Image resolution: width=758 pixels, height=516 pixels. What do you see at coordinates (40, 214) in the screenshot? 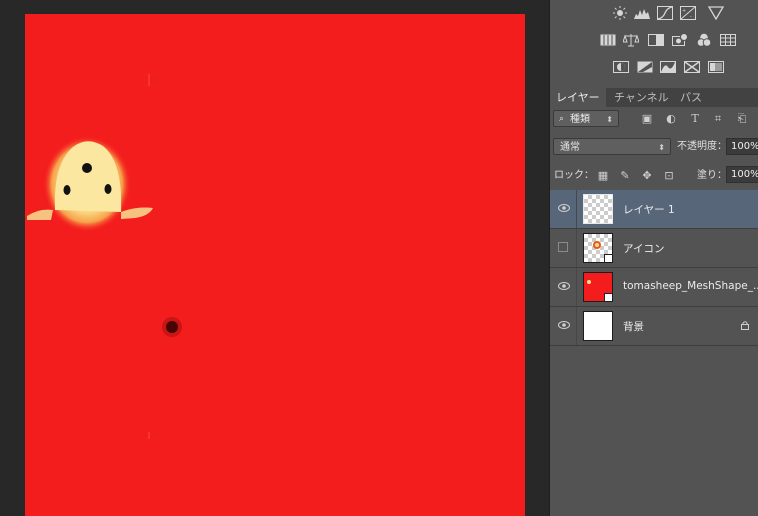
I see `creature-left-arm` at bounding box center [40, 214].